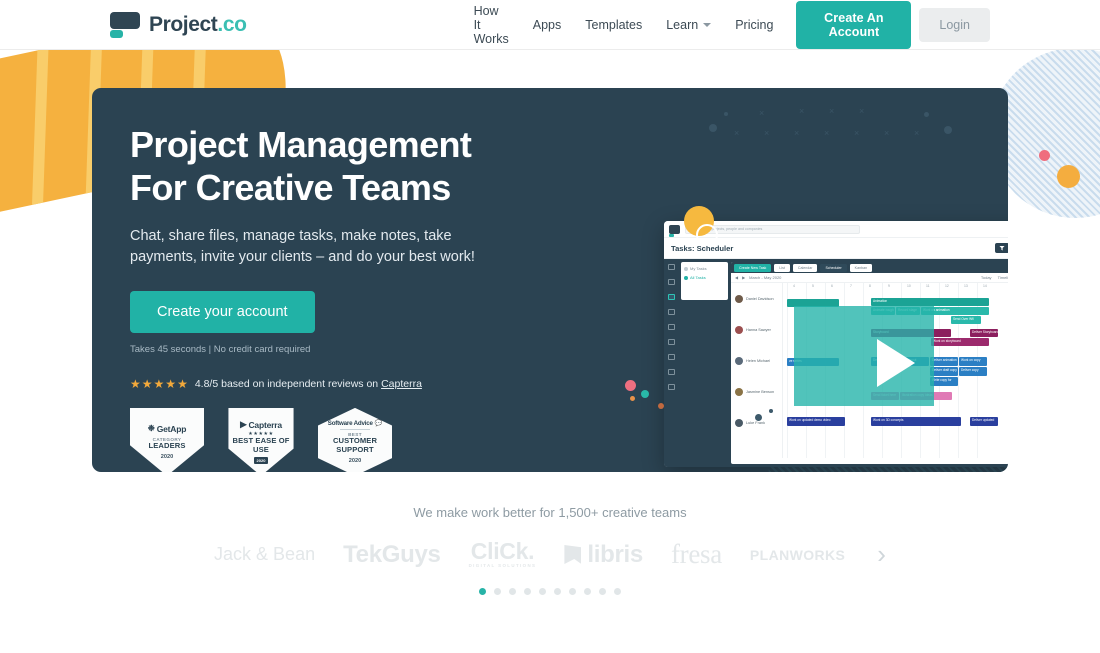  I want to click on nav-actions: Create An Account Login, so click(893, 24).